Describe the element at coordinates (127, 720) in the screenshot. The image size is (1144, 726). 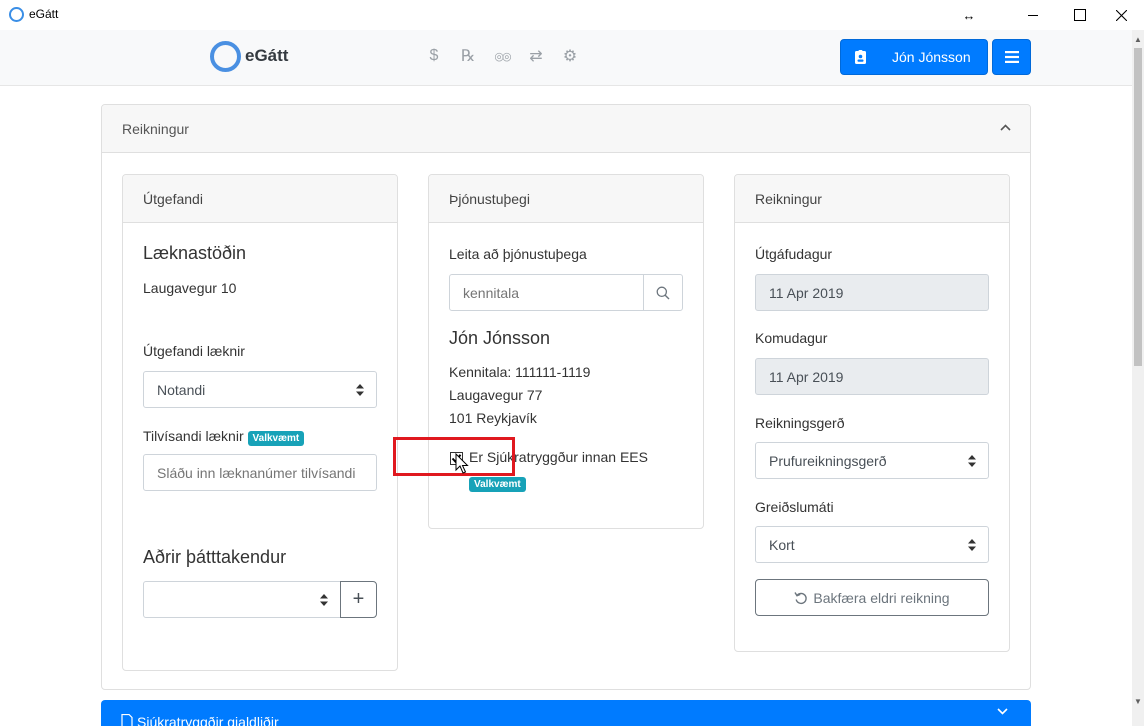
I see `document-icon` at that location.